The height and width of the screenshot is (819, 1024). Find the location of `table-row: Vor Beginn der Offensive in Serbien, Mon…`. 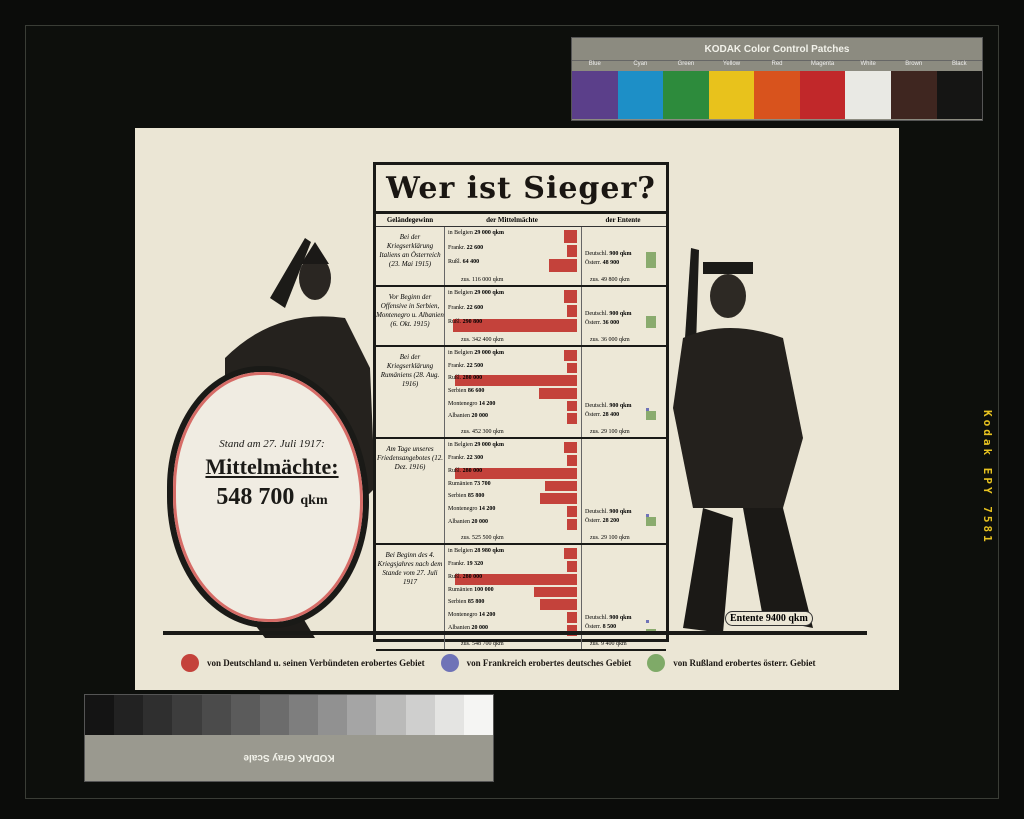

table-row: Vor Beginn der Offensive in Serbien, Mon… is located at coordinates (521, 317).